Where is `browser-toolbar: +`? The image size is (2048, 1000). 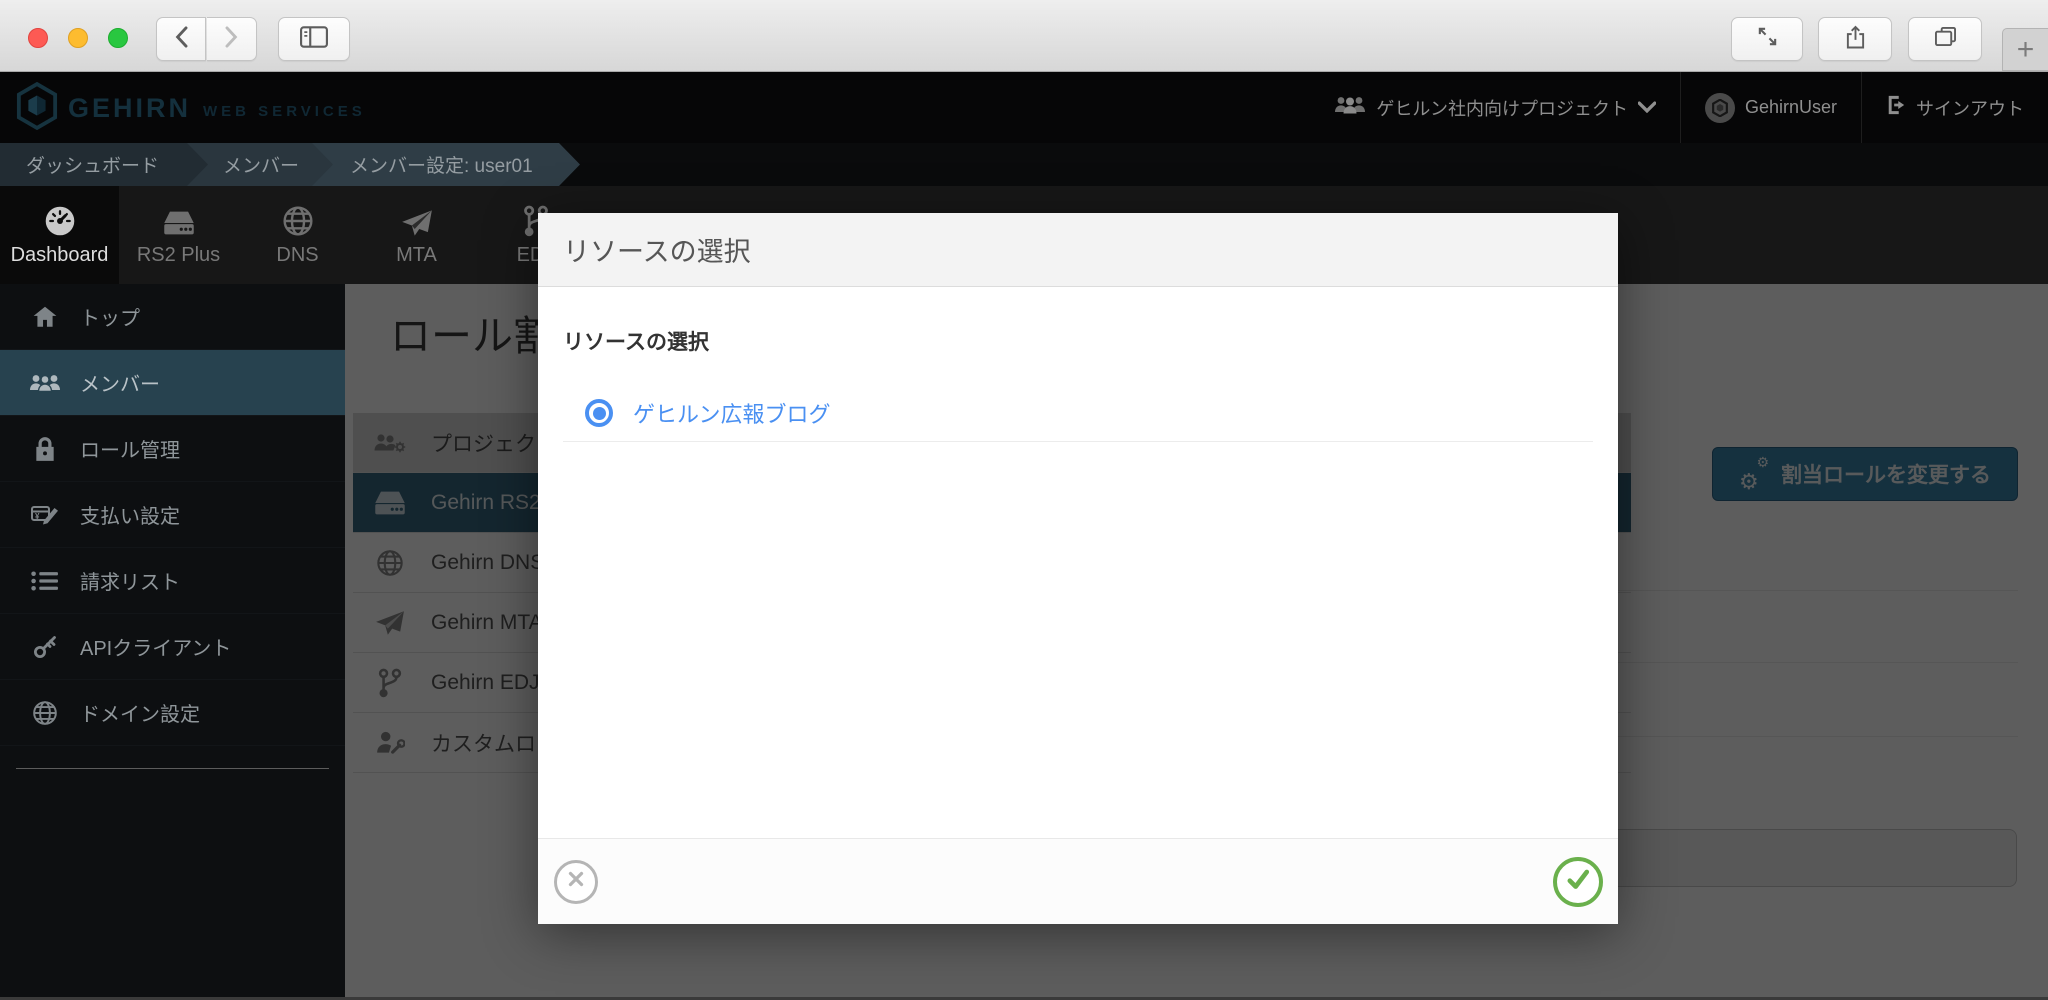 browser-toolbar: + is located at coordinates (1024, 36).